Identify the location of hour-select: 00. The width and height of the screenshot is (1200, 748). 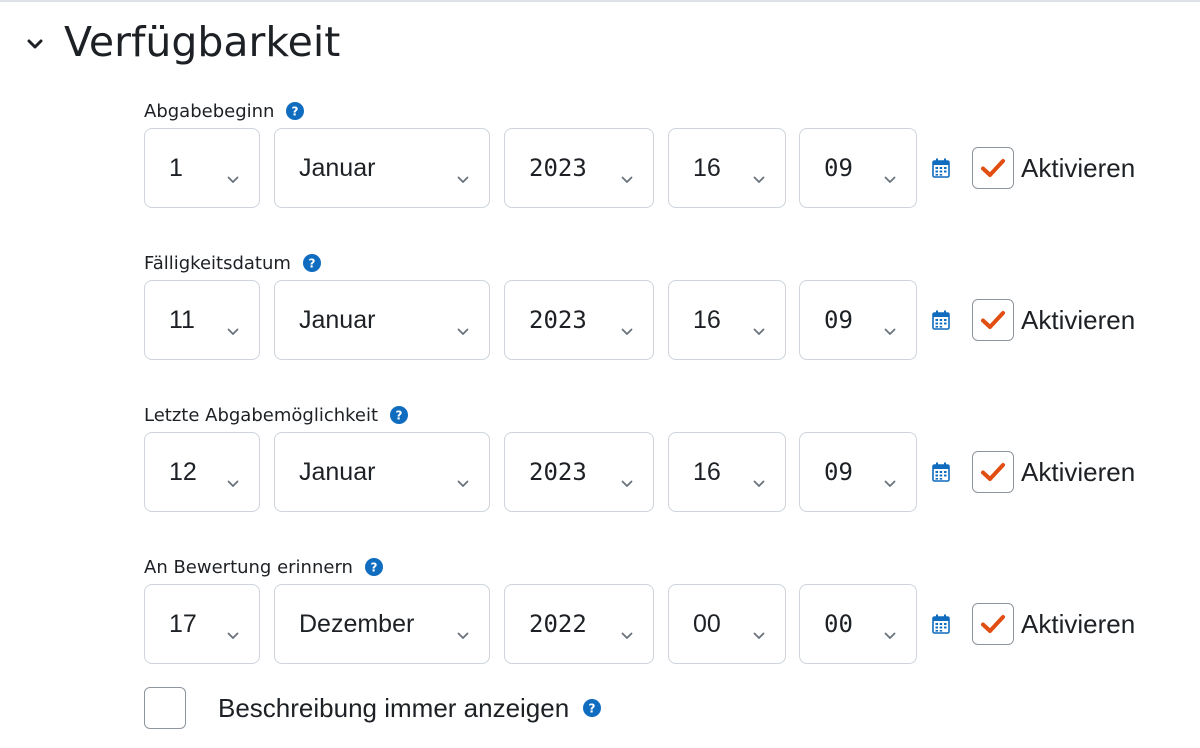
(727, 624).